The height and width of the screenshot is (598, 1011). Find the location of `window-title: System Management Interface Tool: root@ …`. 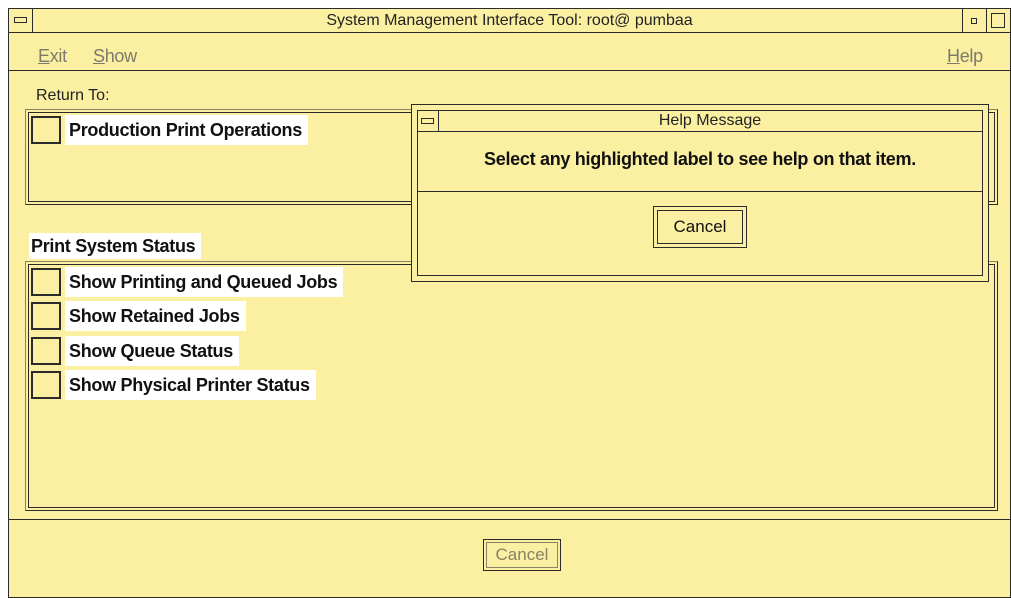

window-title: System Management Interface Tool: root@ … is located at coordinates (509, 20).